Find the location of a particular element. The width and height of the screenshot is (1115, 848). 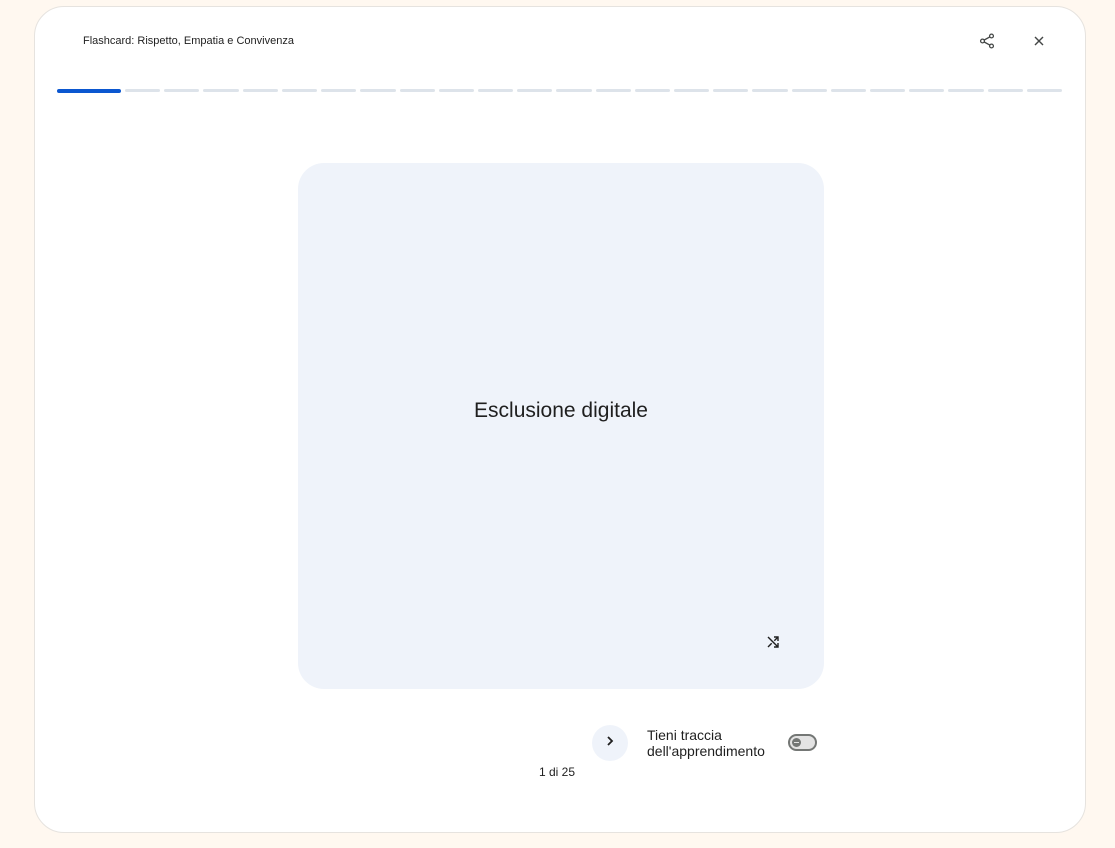

shuffle-icon is located at coordinates (773, 644).